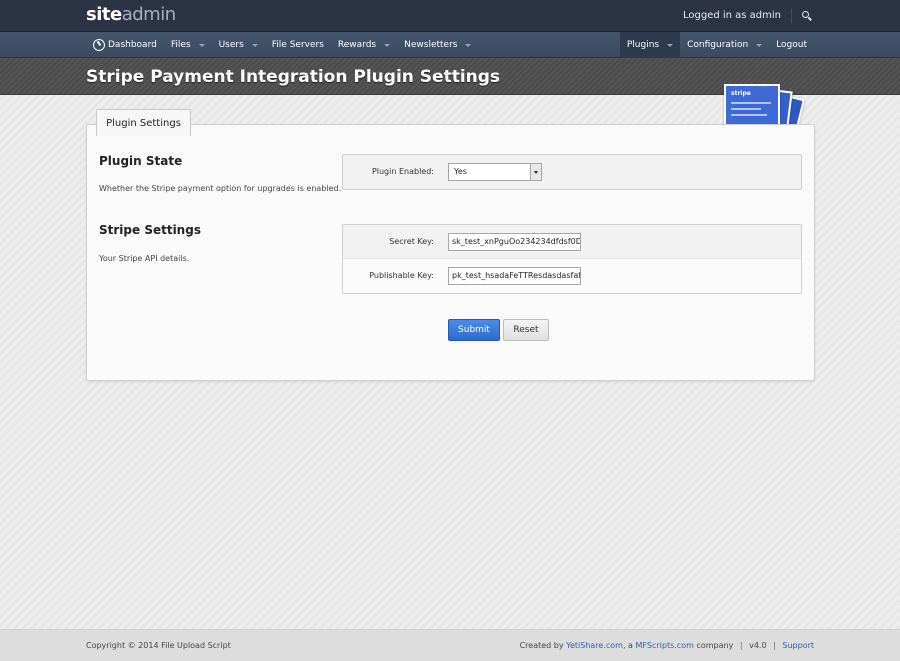 The width and height of the screenshot is (900, 661). Describe the element at coordinates (450, 16) in the screenshot. I see `top-bar: siteadmin Logged in as admin` at that location.